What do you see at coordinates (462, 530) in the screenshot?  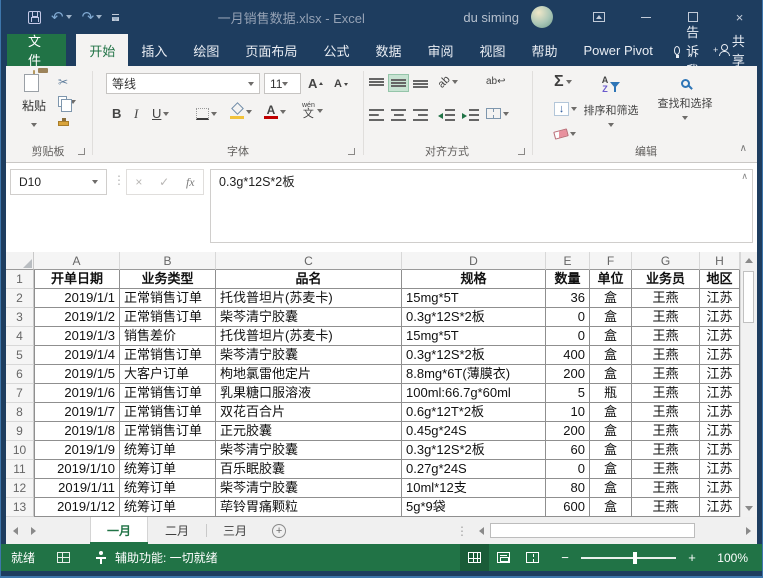 I see `tab-splitter-handle: ⋮` at bounding box center [462, 530].